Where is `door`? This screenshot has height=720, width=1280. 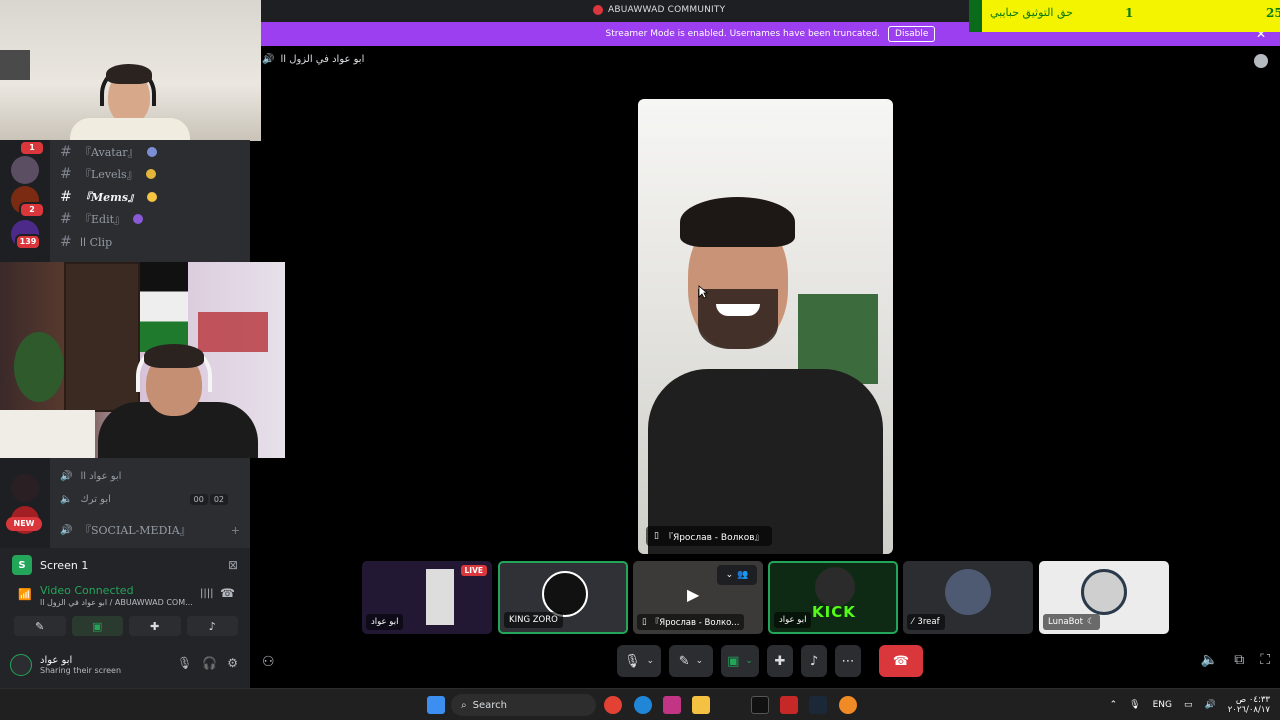 door is located at coordinates (102, 337).